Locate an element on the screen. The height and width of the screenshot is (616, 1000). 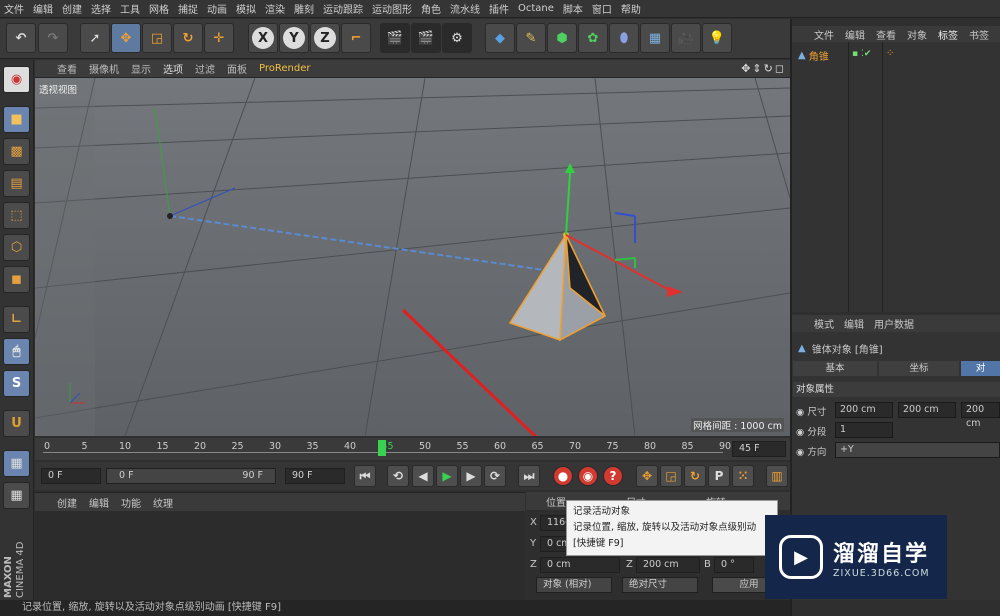
menu-file: 文件 is located at coordinates (14, 8).